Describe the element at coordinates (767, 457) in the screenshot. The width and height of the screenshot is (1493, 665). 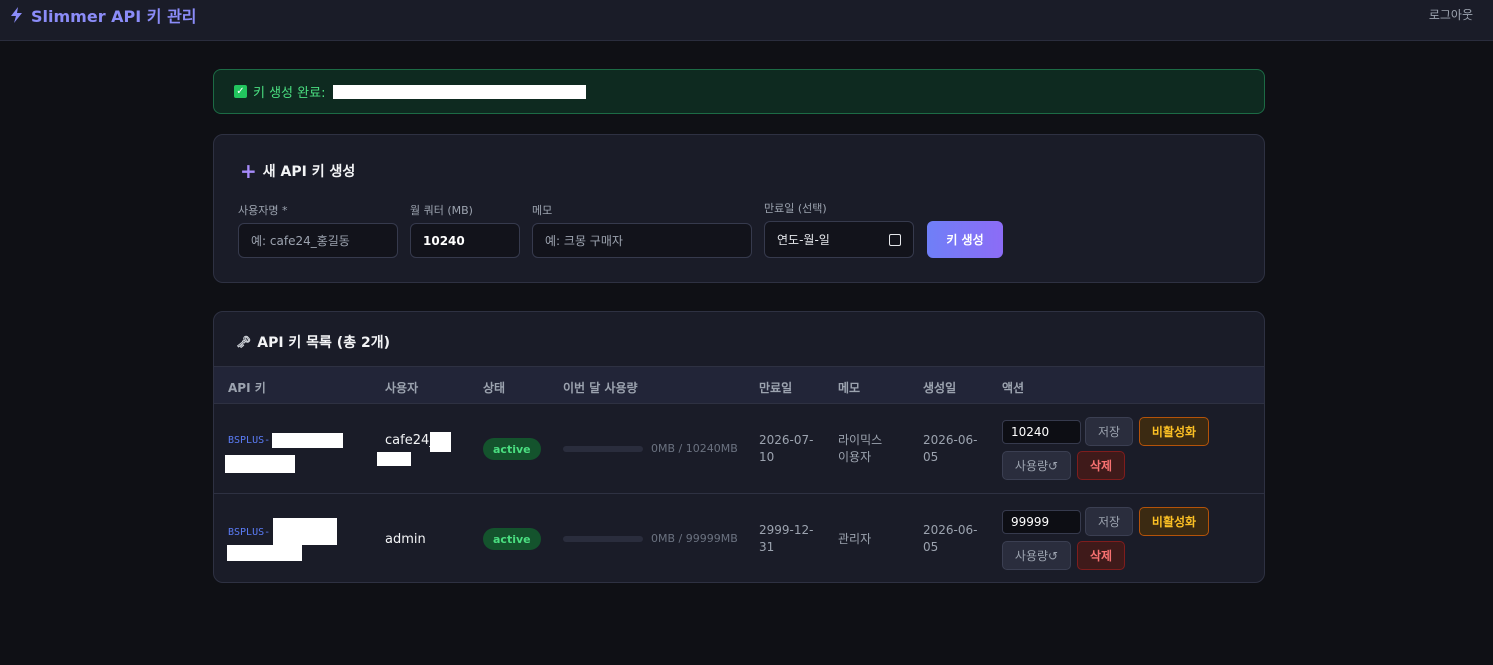
I see `expiry-line: 10` at that location.